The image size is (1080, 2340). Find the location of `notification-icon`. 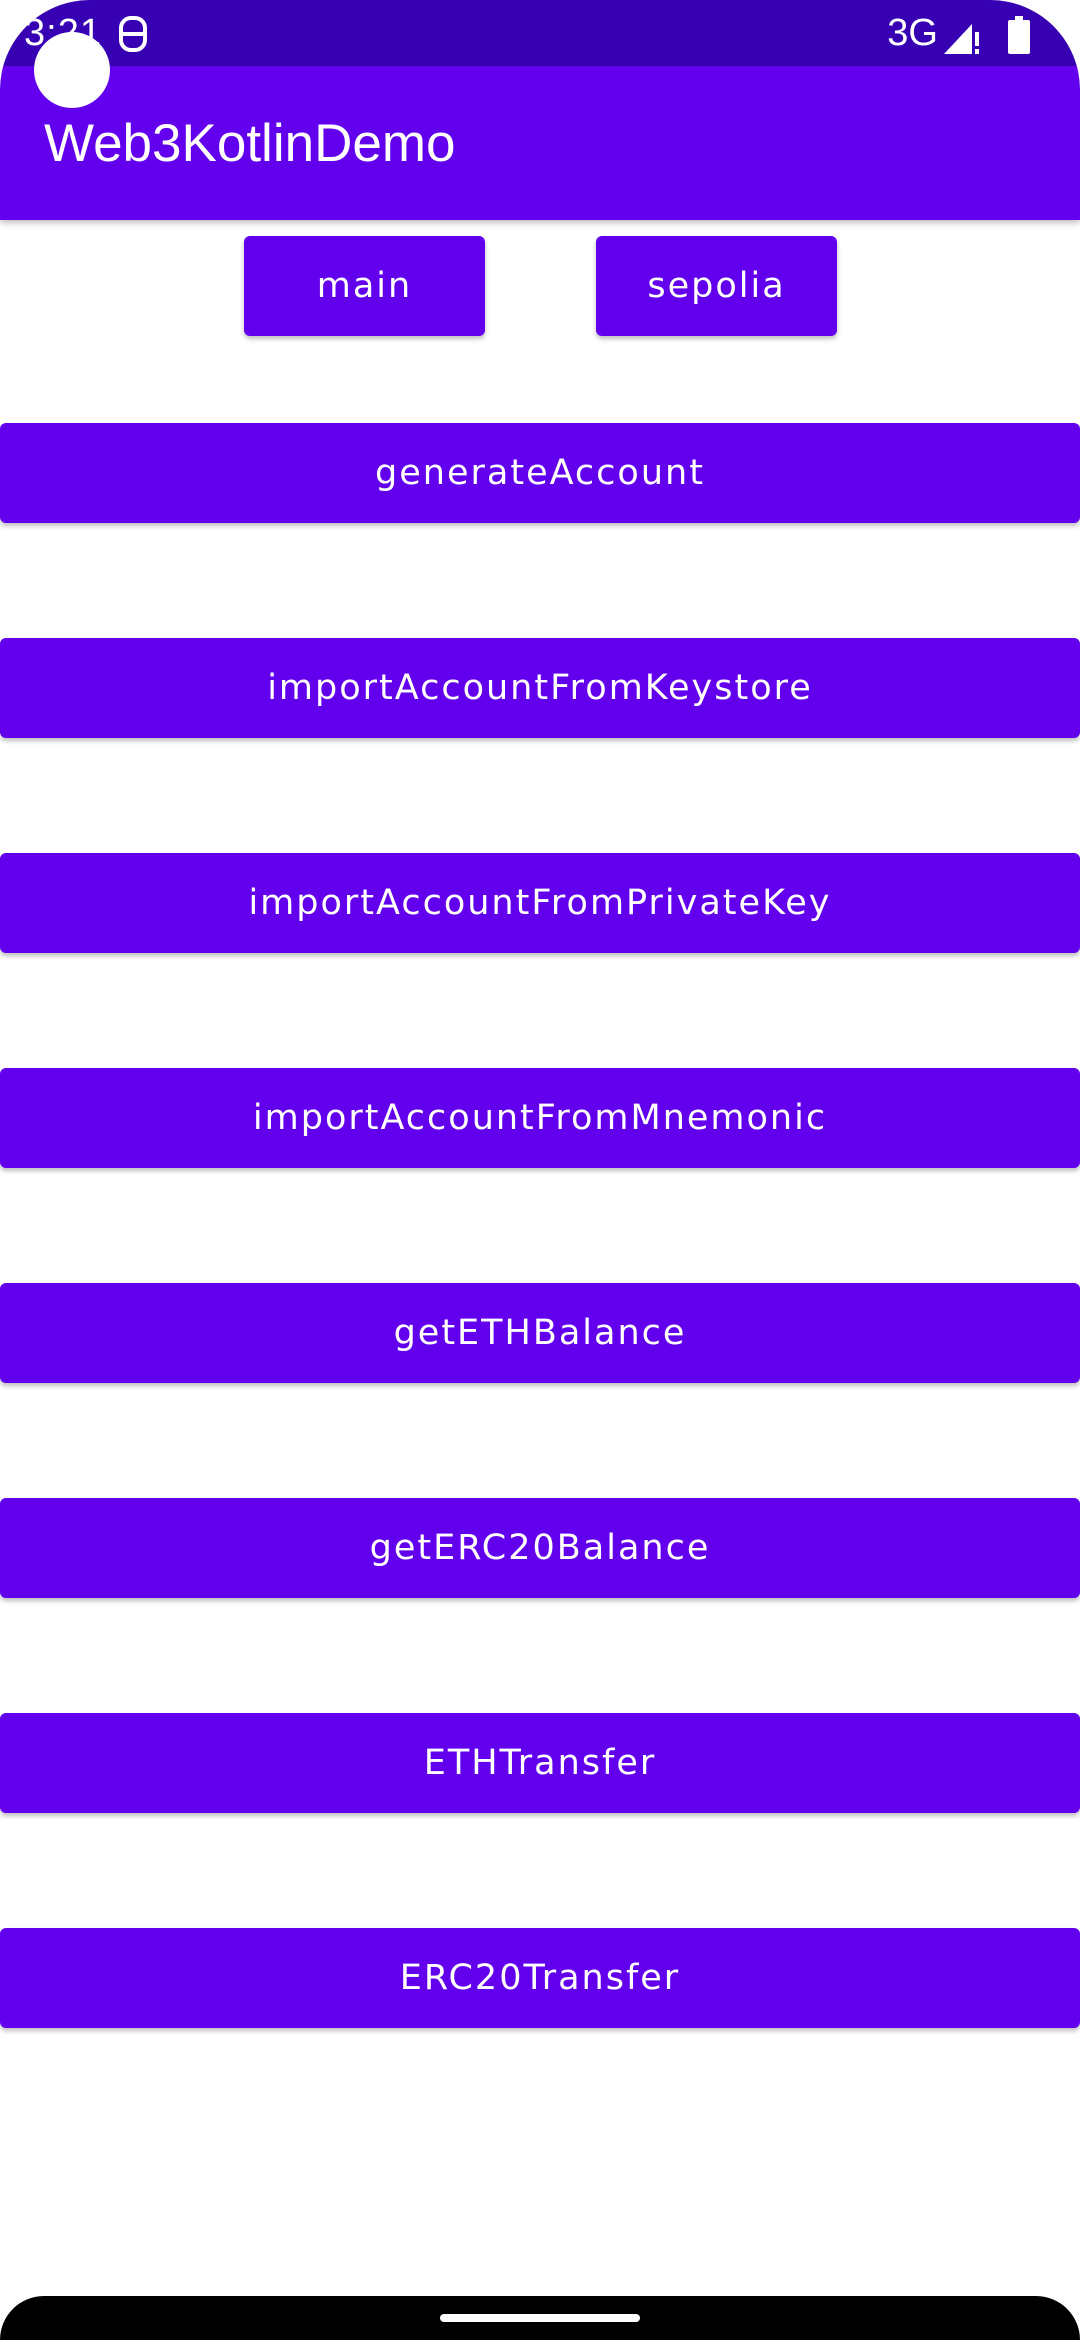

notification-icon is located at coordinates (133, 34).